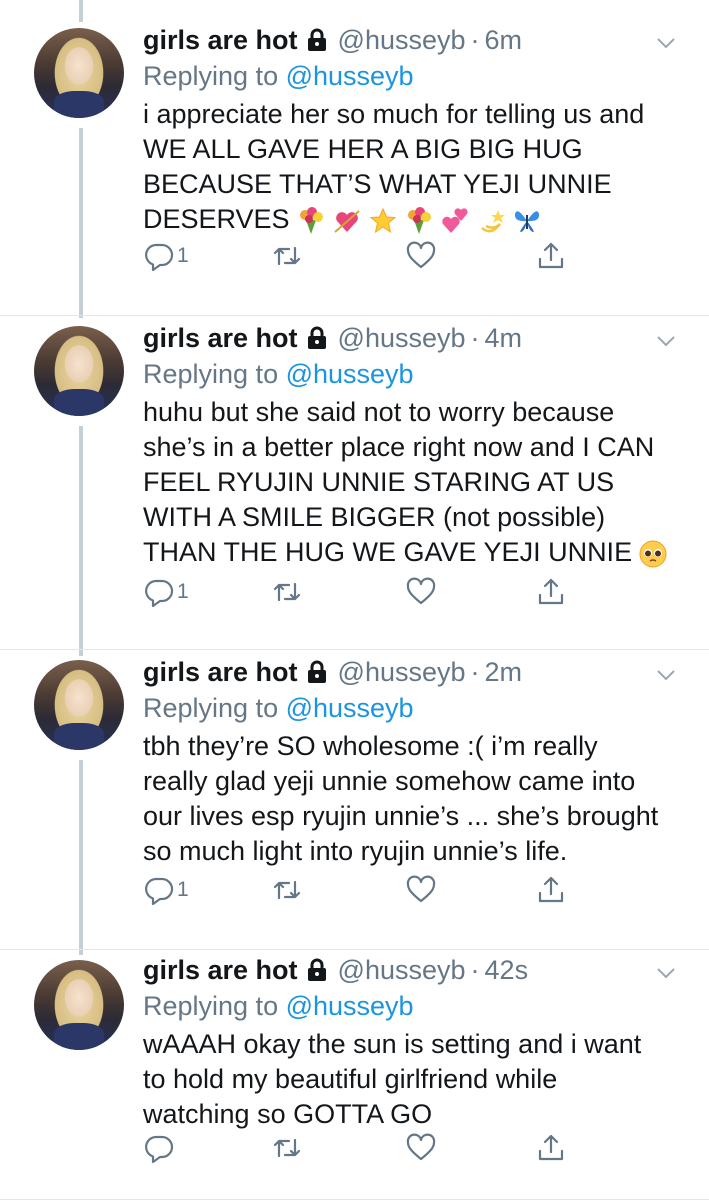 This screenshot has height=1200, width=709. I want to click on tweet-line: wAAAH okay the sun is setting and i want, so click(392, 1044).